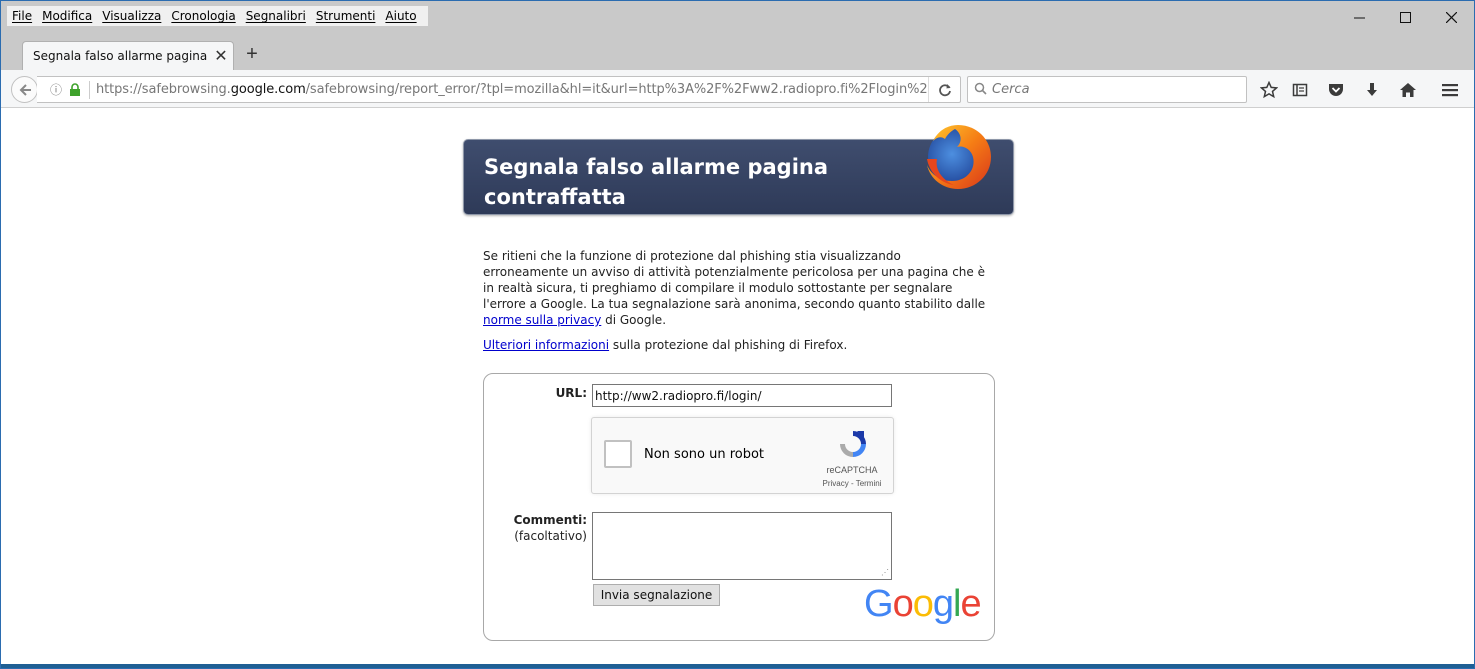  I want to click on reload-button, so click(944, 89).